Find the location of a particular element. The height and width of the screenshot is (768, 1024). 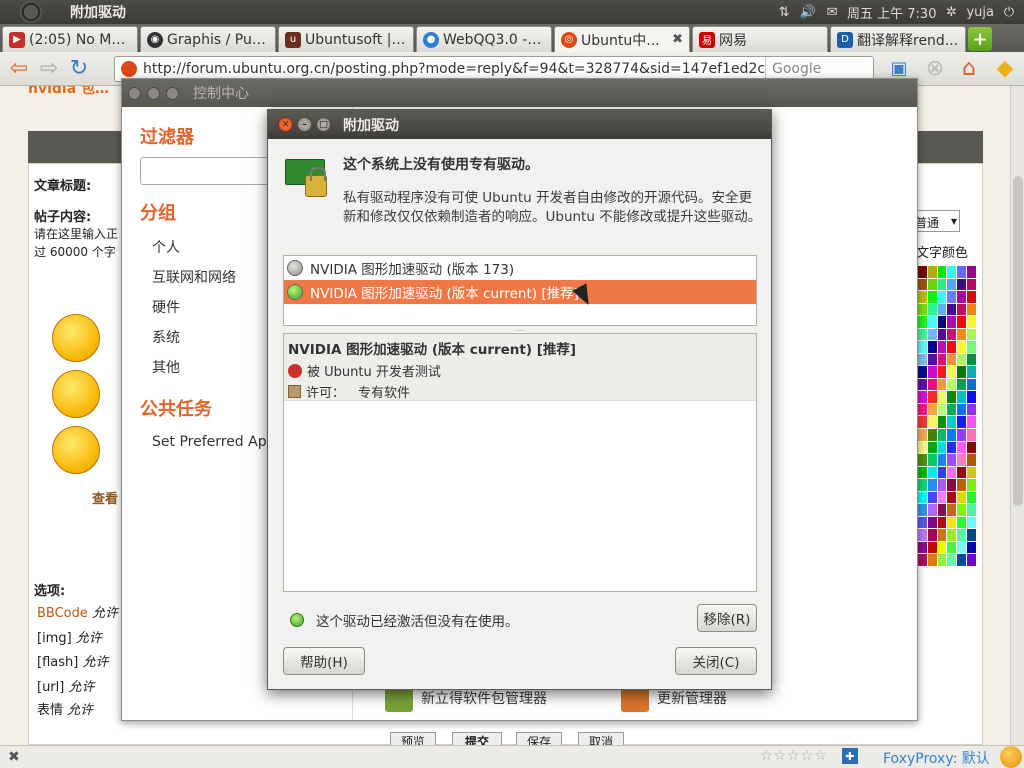

power-icon: ⏻ is located at coordinates (1009, 12).